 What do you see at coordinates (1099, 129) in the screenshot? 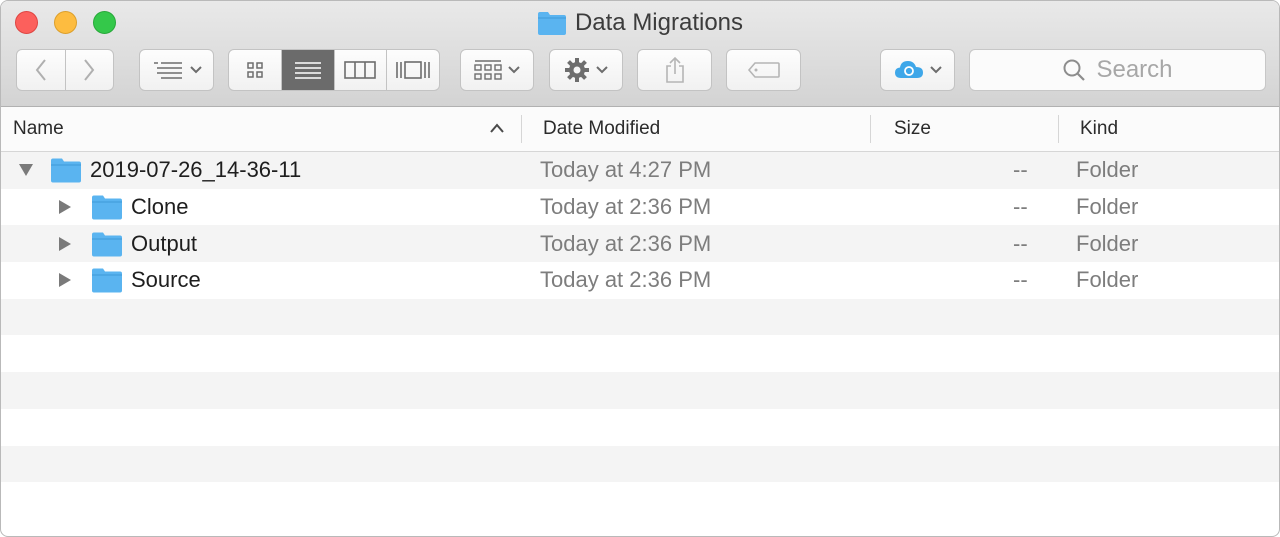
I see `column-kind-header: Kind` at bounding box center [1099, 129].